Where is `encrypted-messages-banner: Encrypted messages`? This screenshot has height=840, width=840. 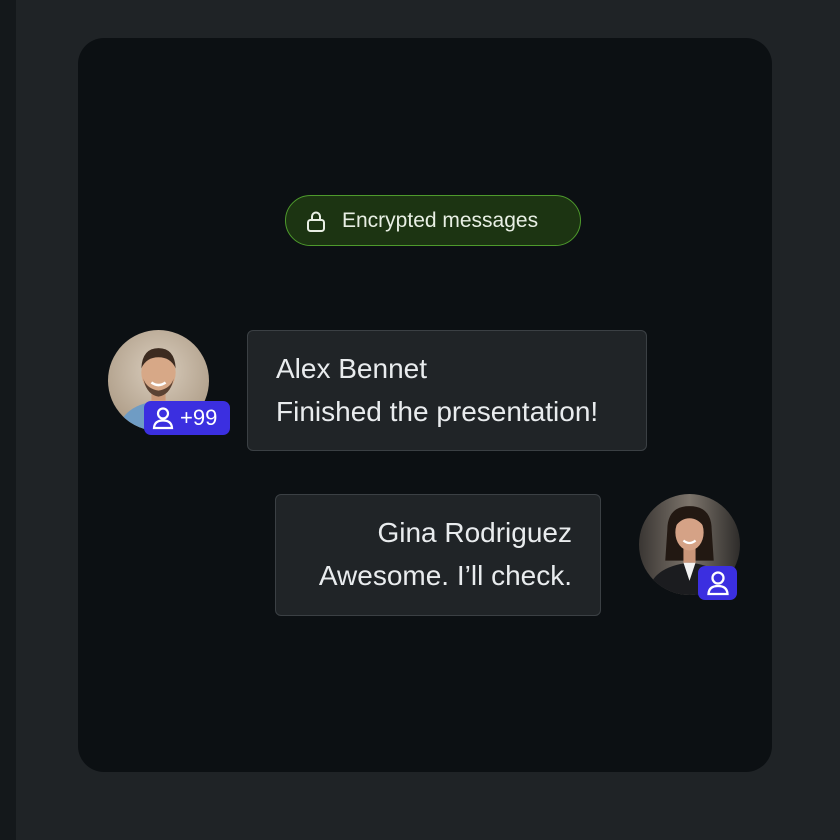
encrypted-messages-banner: Encrypted messages is located at coordinates (433, 220).